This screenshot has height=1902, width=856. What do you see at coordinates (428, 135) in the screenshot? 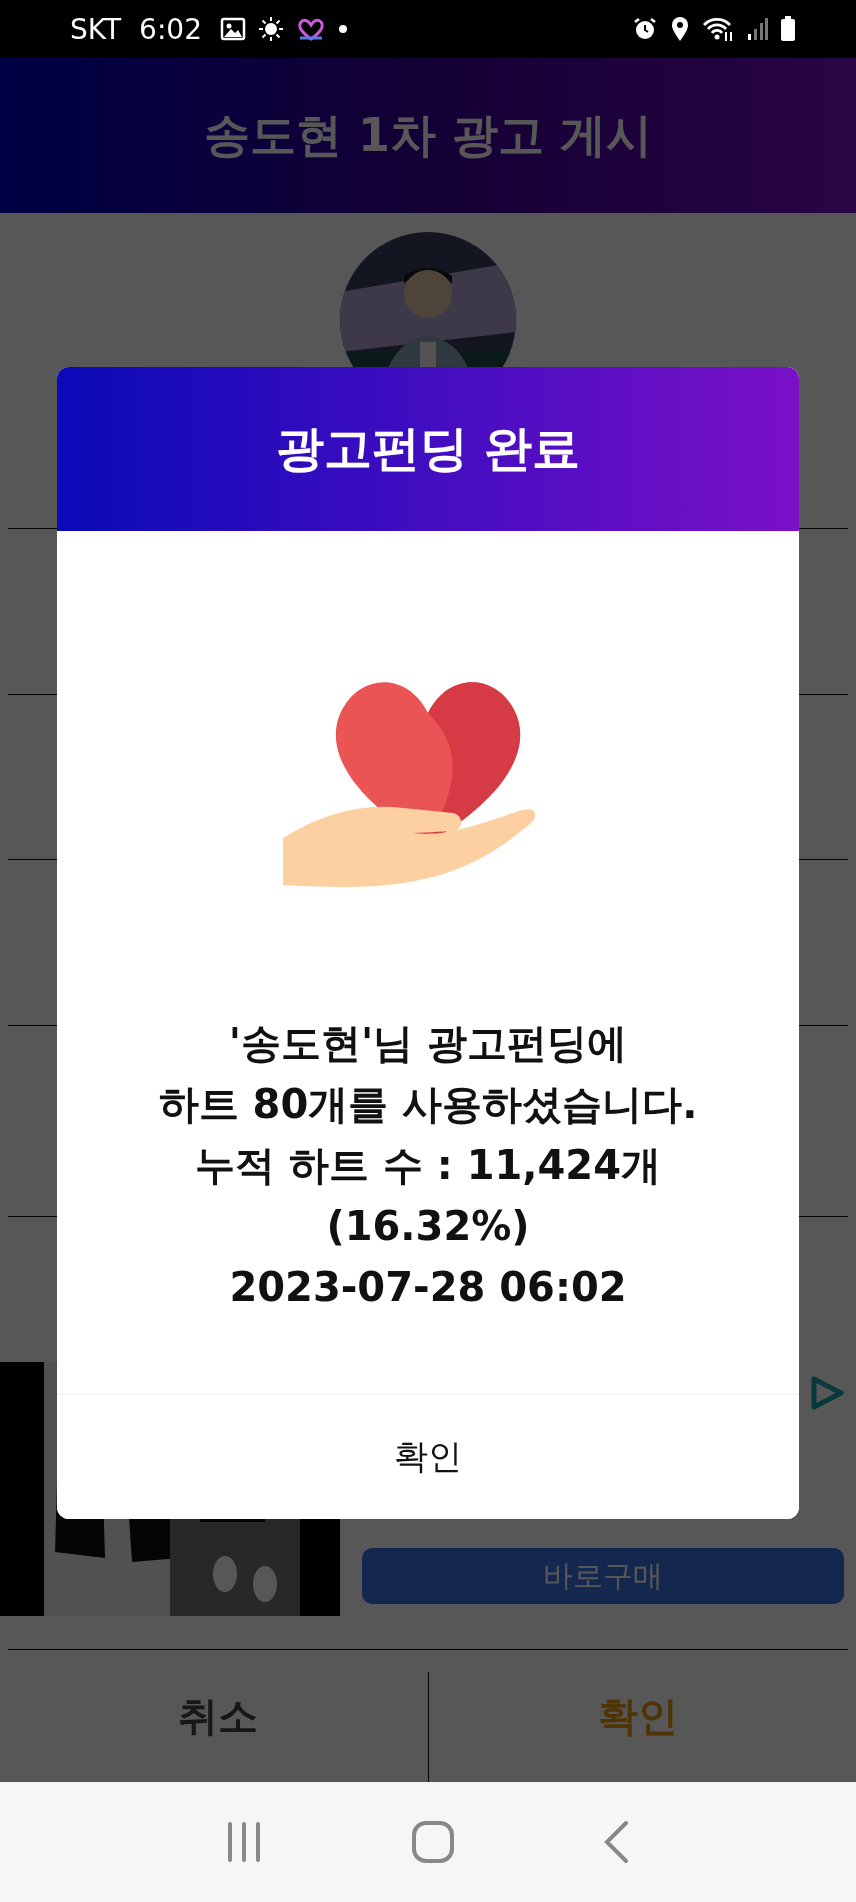
I see `header-title: 송도현 1차 광고 게시` at bounding box center [428, 135].